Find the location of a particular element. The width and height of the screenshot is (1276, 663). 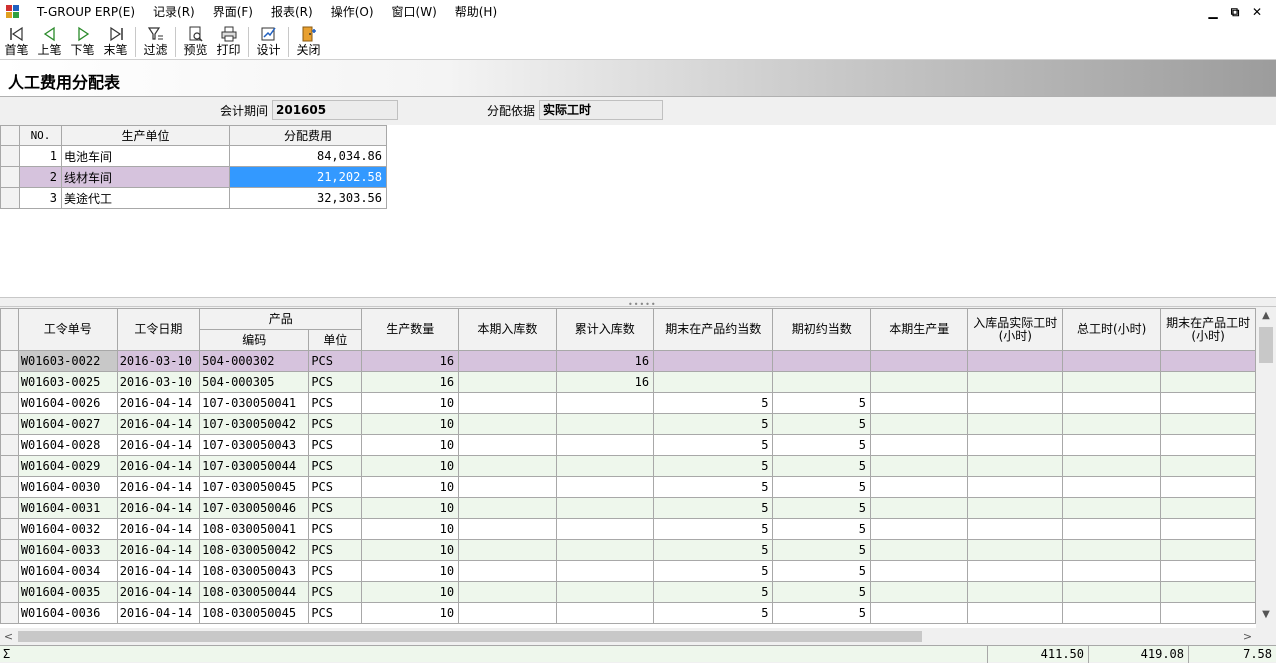

cell-order-no: W01603-0025 is located at coordinates (67, 382).